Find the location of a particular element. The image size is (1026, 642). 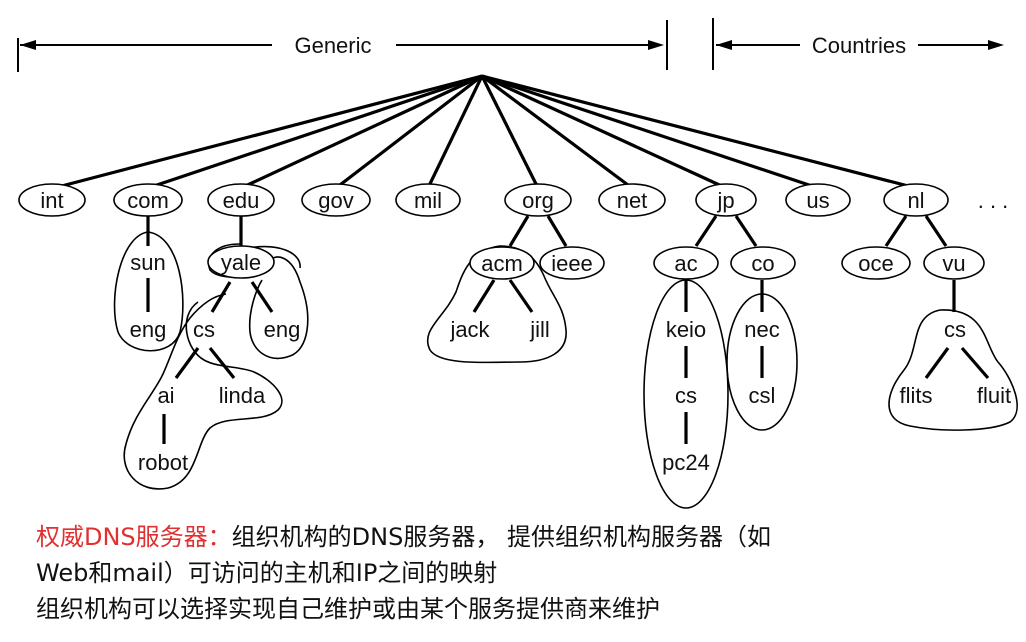

tld-label: us is located at coordinates (817, 200).